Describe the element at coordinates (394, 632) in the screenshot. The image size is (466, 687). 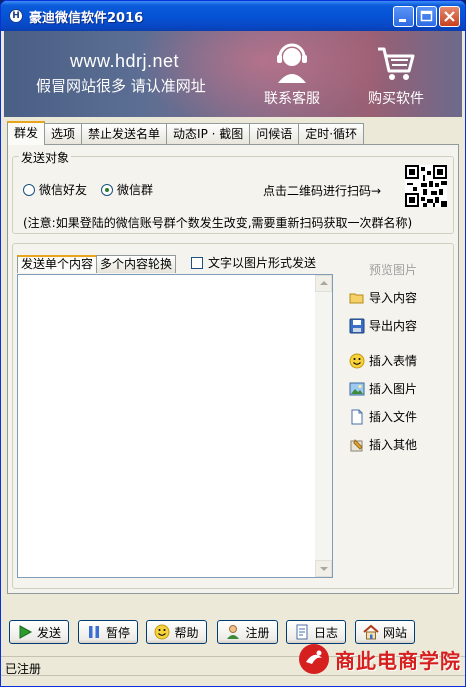
I see `website-label: 网站` at that location.